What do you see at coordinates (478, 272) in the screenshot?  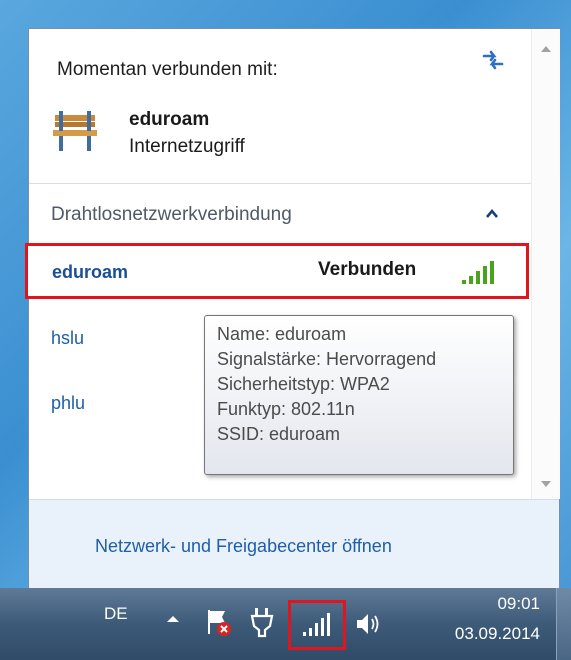 I see `signal-strength-icon` at bounding box center [478, 272].